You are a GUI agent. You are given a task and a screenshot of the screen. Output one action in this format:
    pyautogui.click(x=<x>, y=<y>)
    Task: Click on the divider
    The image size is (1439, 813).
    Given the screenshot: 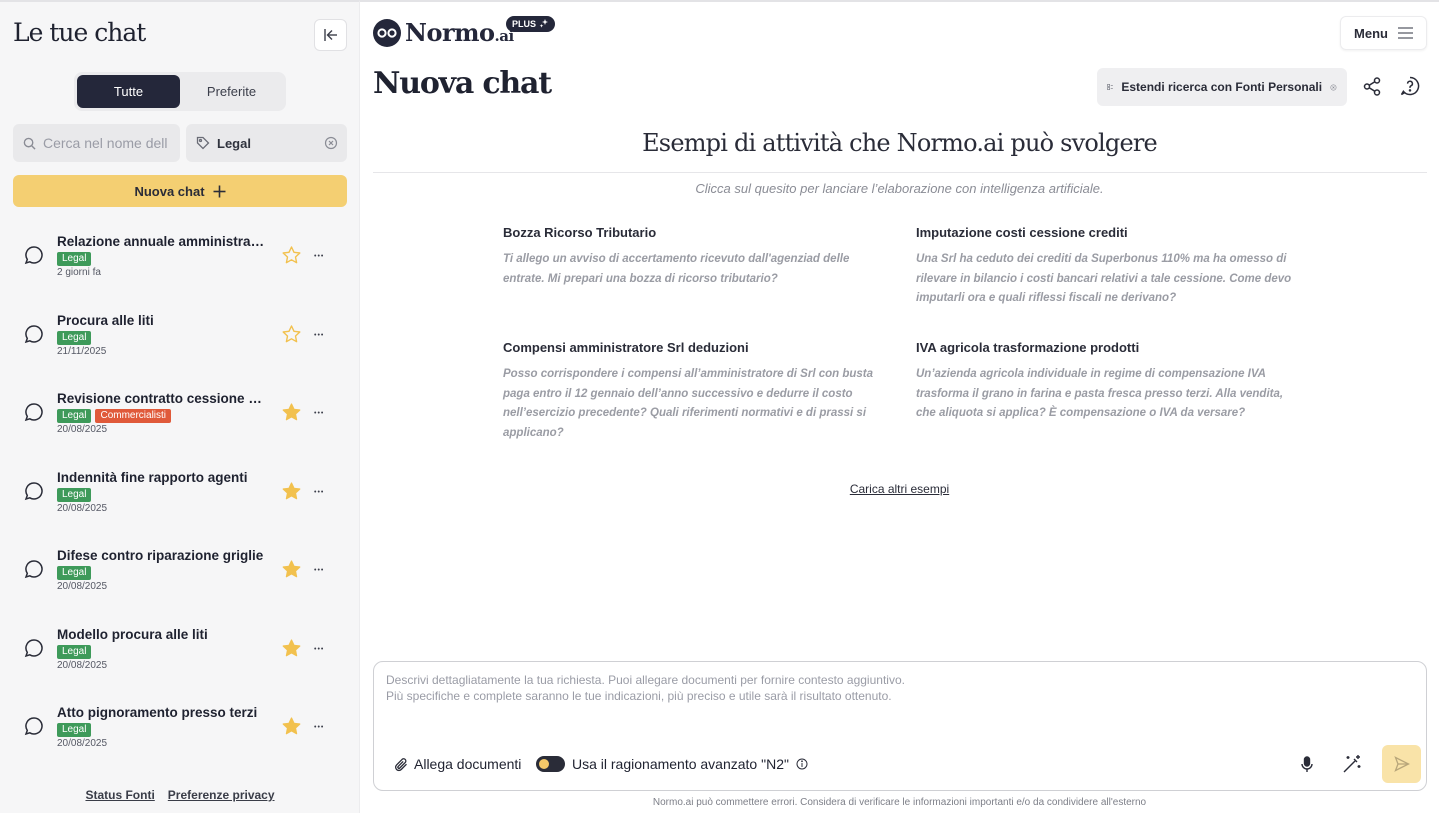 What is the action you would take?
    pyautogui.click(x=900, y=172)
    